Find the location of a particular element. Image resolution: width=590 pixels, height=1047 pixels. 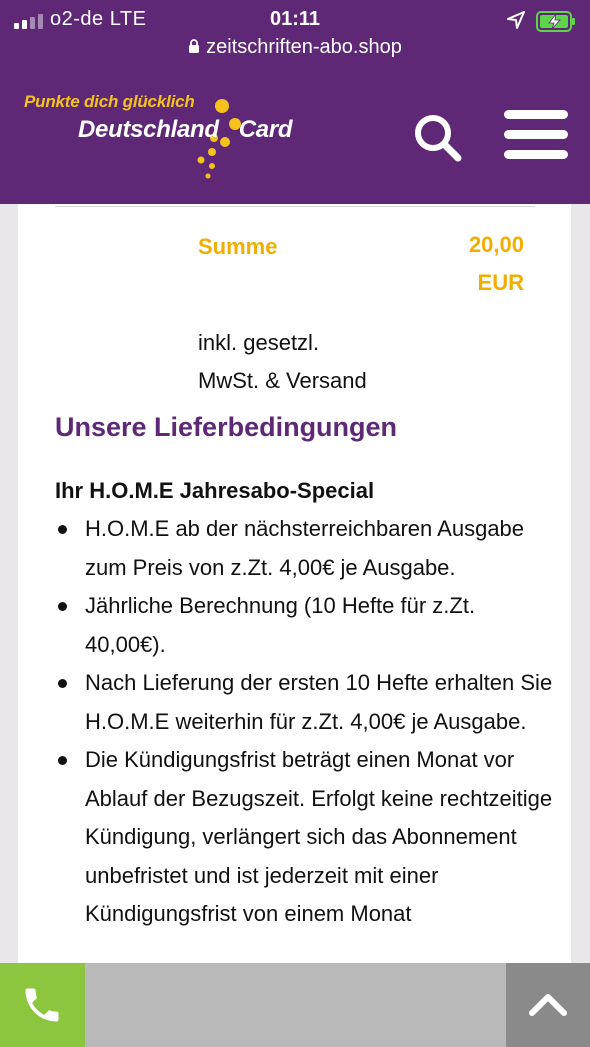

hamburger-menu-button is located at coordinates (536, 136).